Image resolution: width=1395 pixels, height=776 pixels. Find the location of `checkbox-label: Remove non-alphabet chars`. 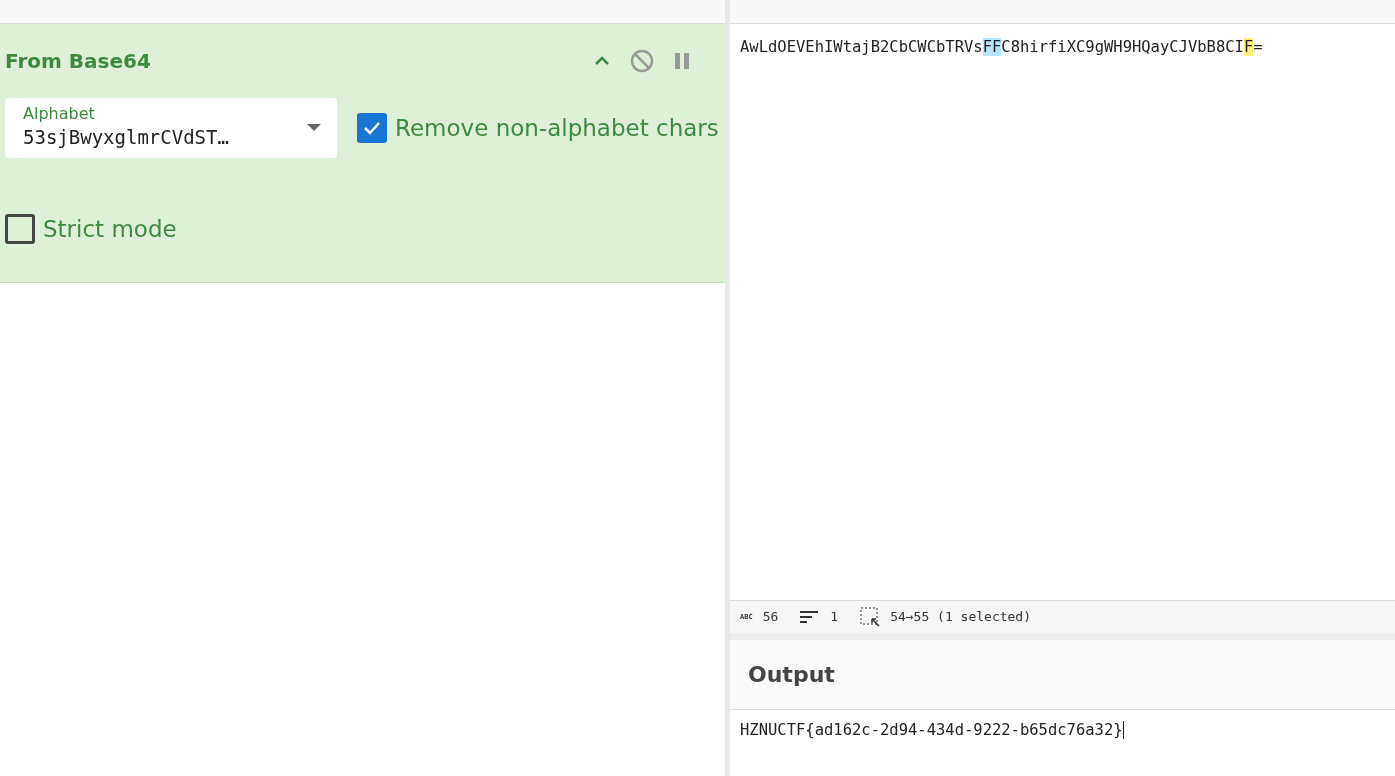

checkbox-label: Remove non-alphabet chars is located at coordinates (557, 128).